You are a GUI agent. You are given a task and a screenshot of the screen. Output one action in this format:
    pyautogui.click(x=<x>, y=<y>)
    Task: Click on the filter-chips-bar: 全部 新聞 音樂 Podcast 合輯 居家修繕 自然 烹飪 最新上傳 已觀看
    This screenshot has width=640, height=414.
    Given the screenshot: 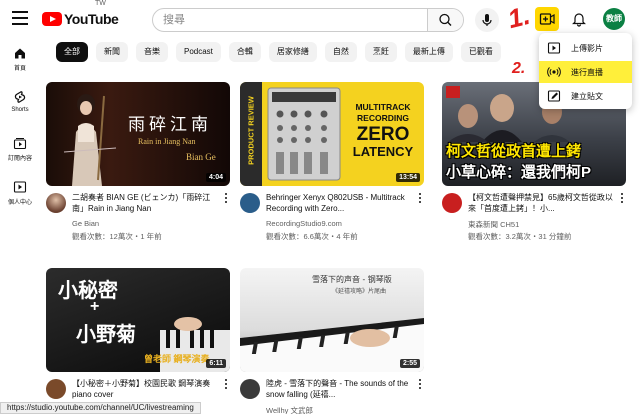 What is the action you would take?
    pyautogui.click(x=282, y=52)
    